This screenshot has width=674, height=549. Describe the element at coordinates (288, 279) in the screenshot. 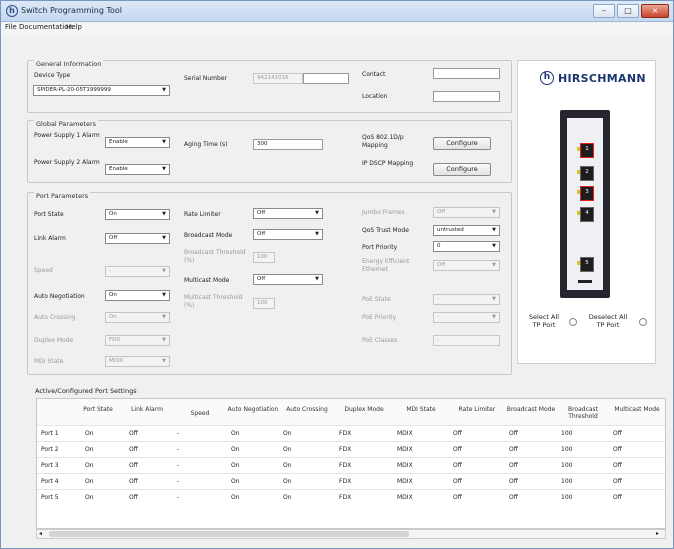

I see `multicast-mode-select: Off ▼` at that location.